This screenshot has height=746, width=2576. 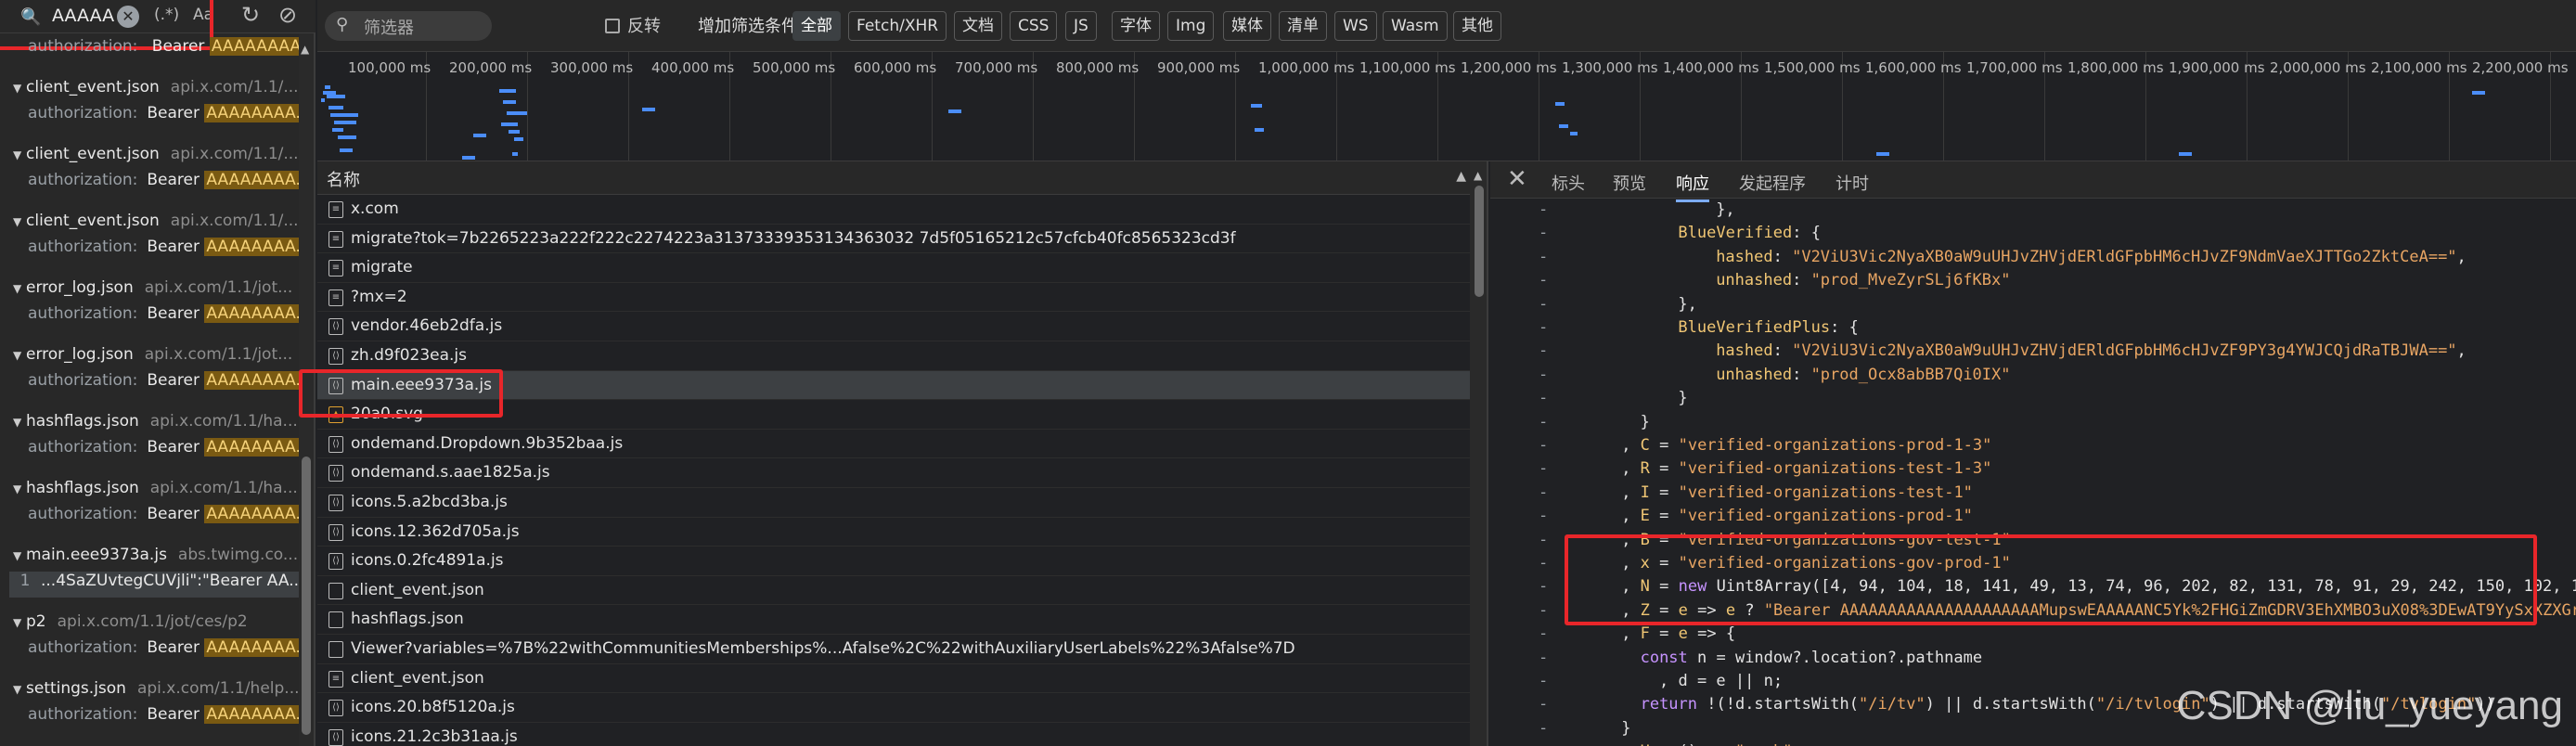 I want to click on code-content: }, so click(x=1683, y=398).